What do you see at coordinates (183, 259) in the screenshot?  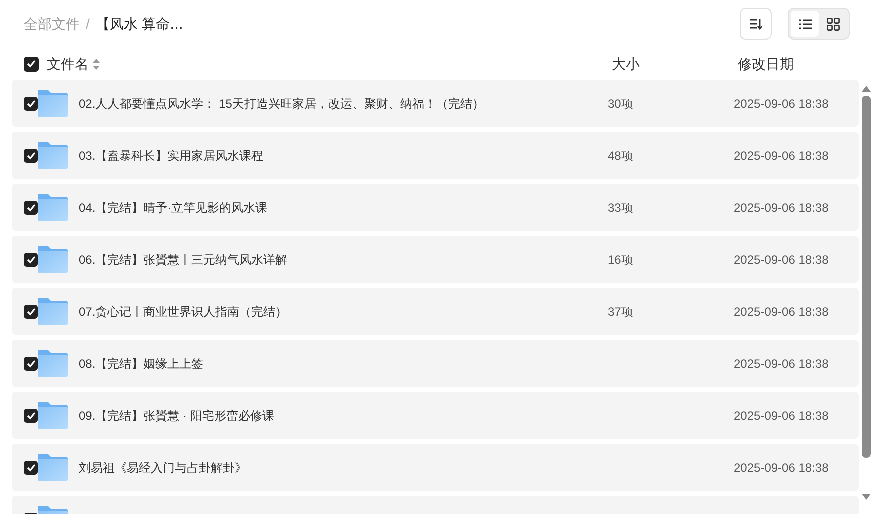 I see `file-name: 06.【完结】张贇慧丨三元纳气风水详解` at bounding box center [183, 259].